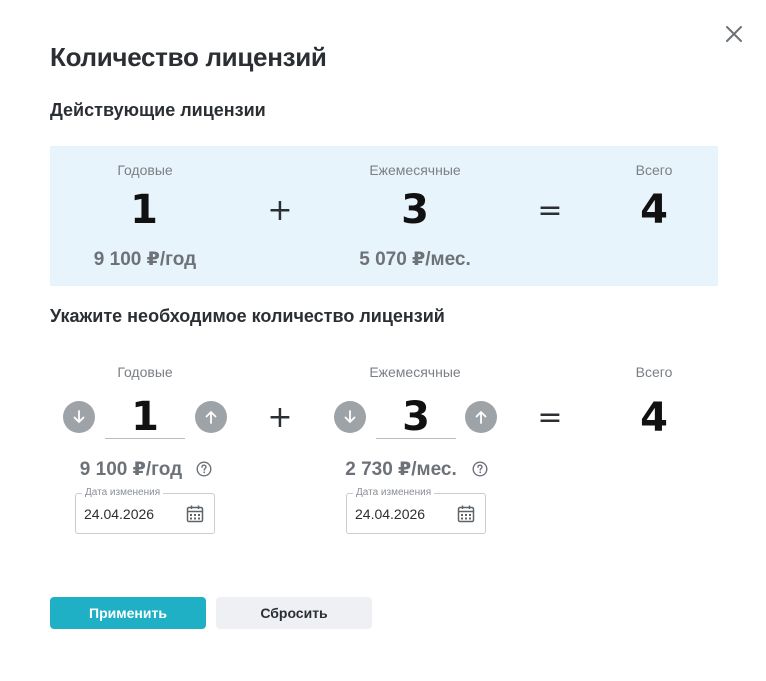  I want to click on required-licenses-title: Укажите необходимое количество лицензий, so click(247, 316).